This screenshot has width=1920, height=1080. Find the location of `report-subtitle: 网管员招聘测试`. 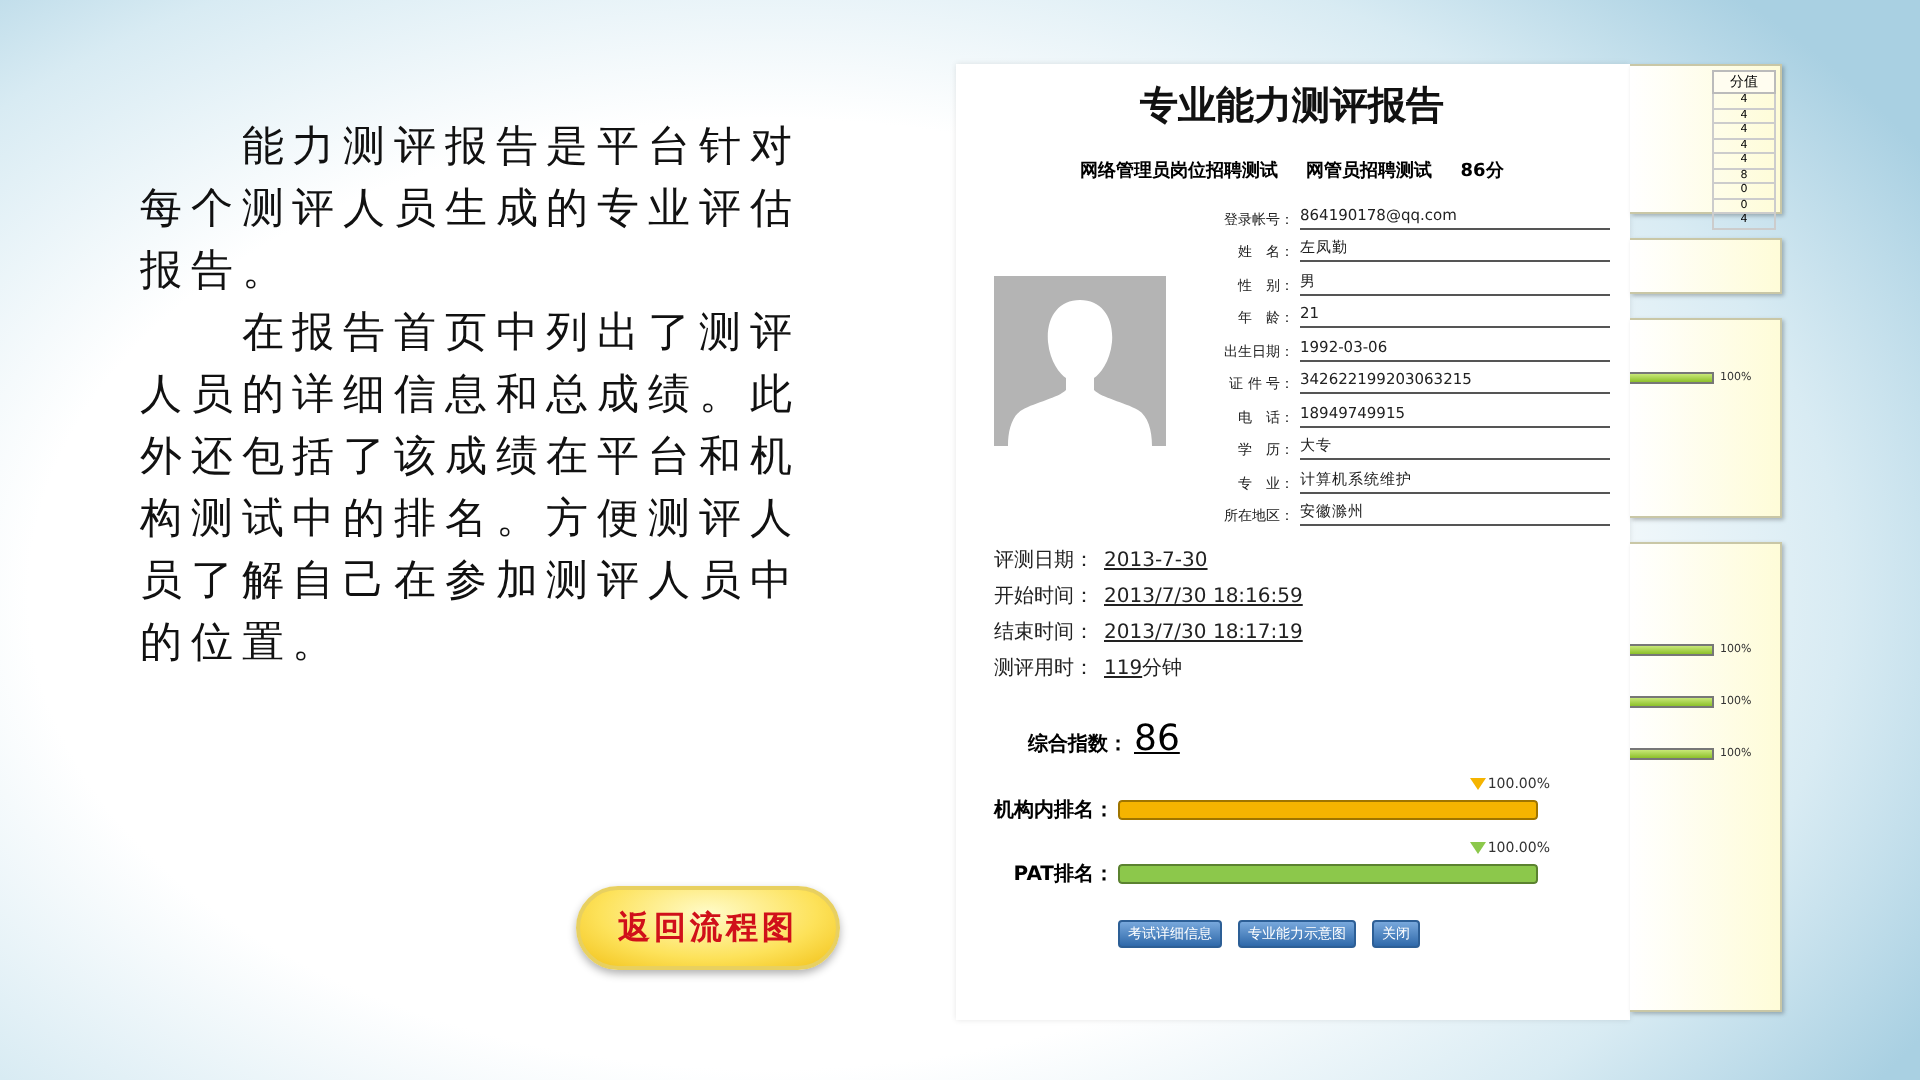

report-subtitle: 网管员招聘测试 is located at coordinates (1369, 171).